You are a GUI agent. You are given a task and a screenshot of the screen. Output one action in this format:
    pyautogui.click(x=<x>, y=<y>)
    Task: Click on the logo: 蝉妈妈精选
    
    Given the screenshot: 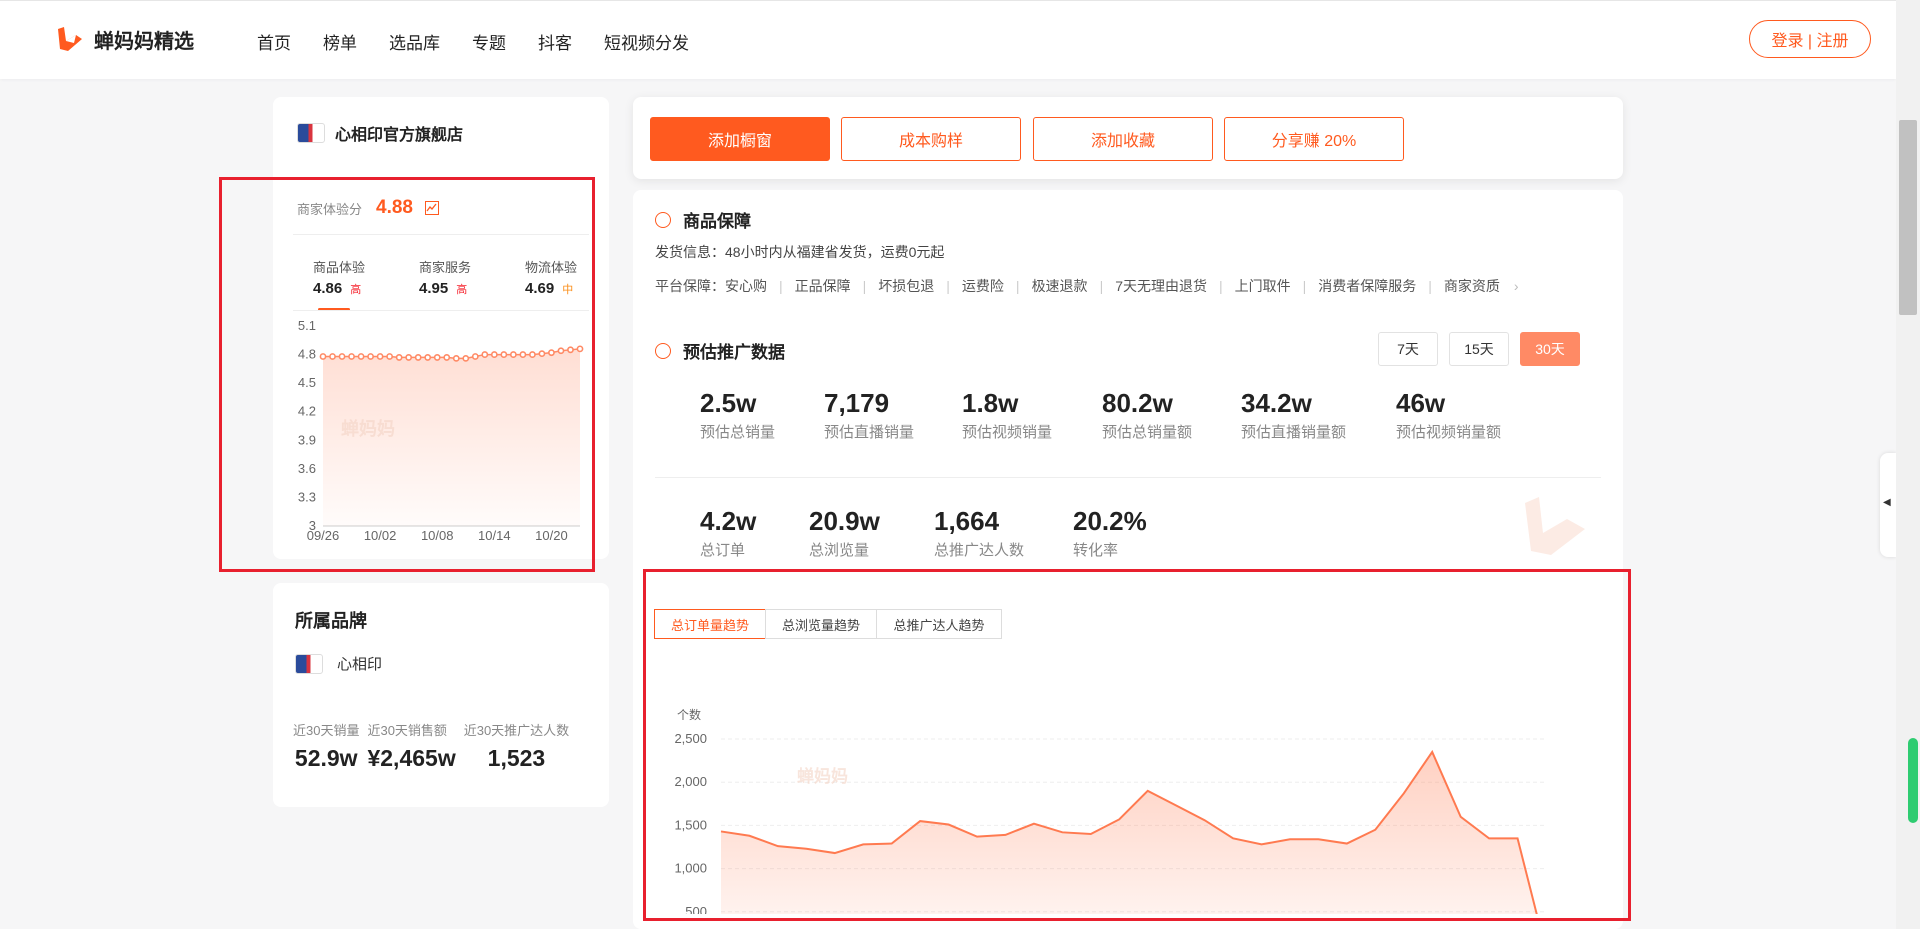 What is the action you would take?
    pyautogui.click(x=124, y=39)
    